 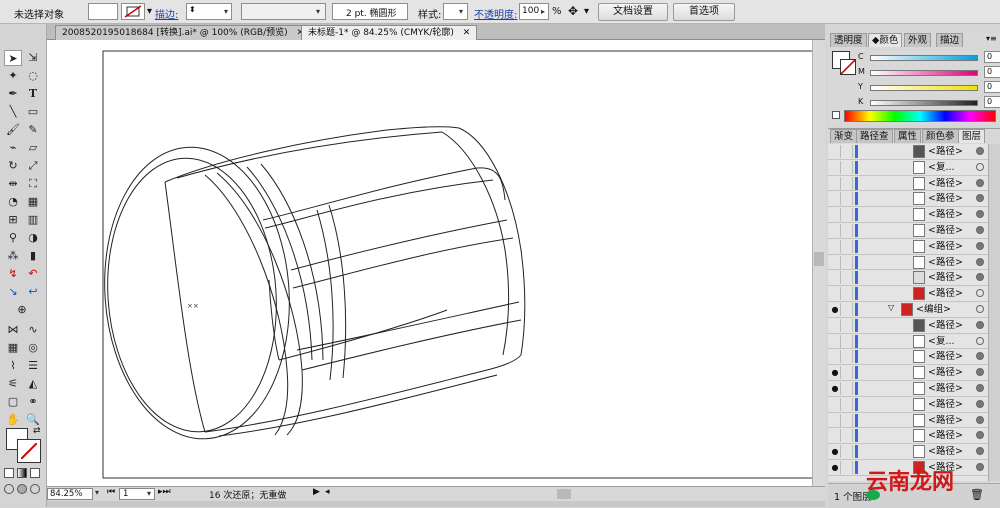 What do you see at coordinates (33, 238) in the screenshot?
I see `blend-tool-icon: ◑` at bounding box center [33, 238].